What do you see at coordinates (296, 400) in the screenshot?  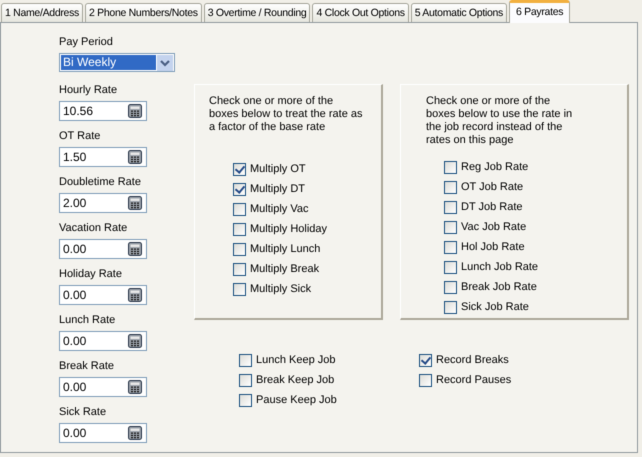 I see `checkbox-label: Pause Keep Job` at bounding box center [296, 400].